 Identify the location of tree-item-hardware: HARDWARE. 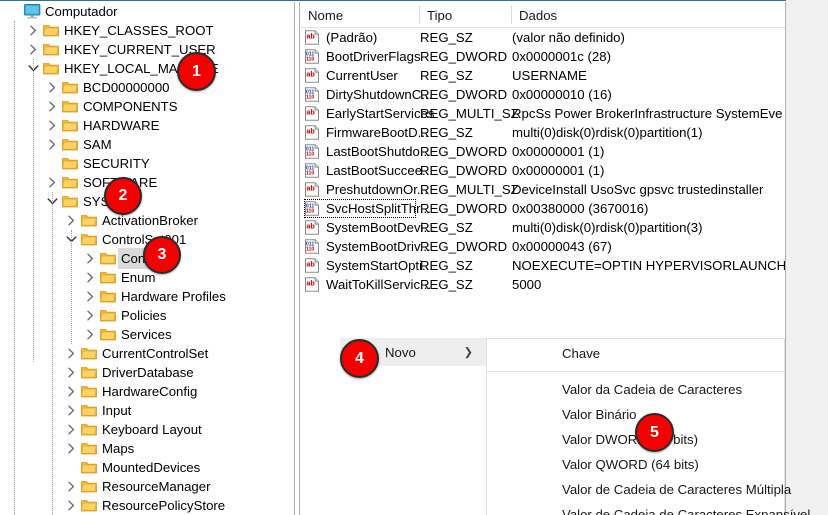
(146, 125).